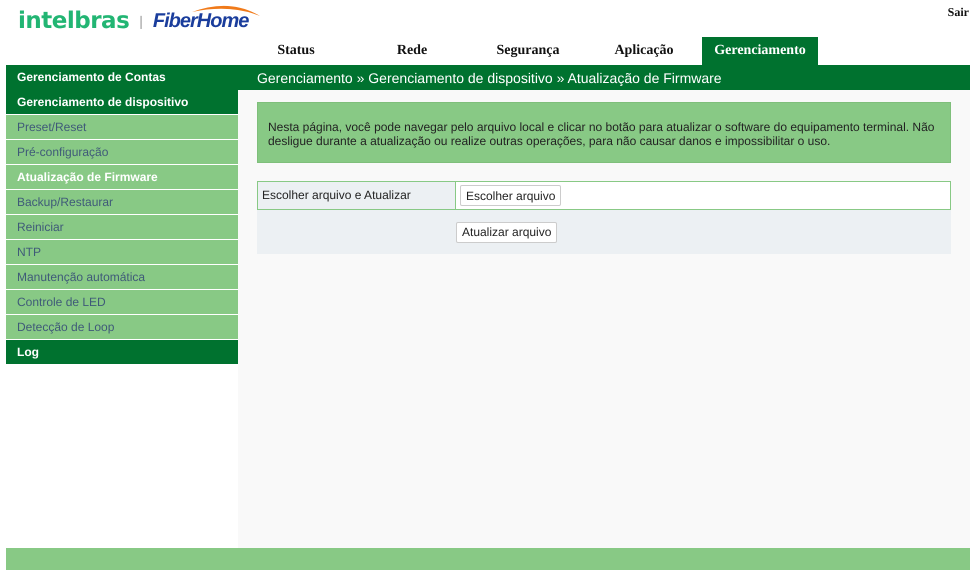  Describe the element at coordinates (507, 232) in the screenshot. I see `upload-button: Atualizar arquivo` at that location.